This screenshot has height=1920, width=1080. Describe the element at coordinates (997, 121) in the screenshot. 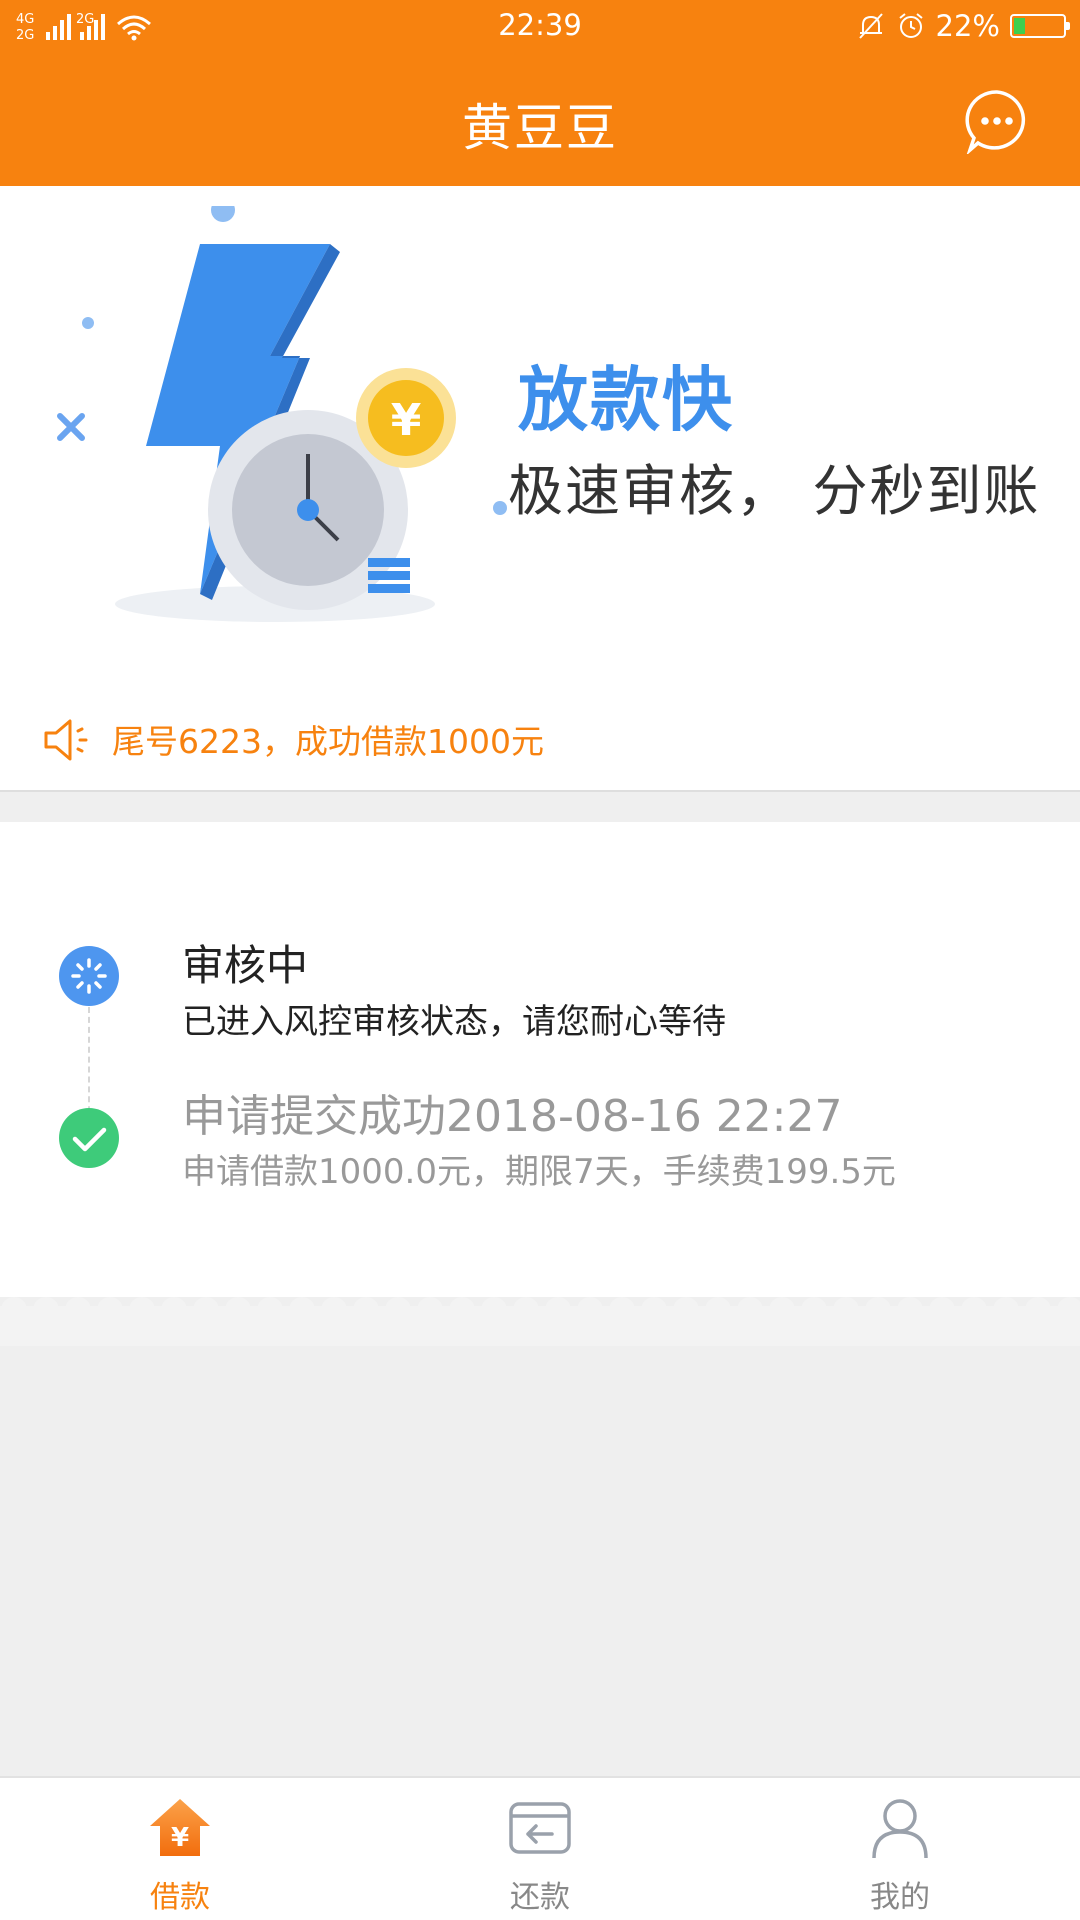

I see `more-options-button` at that location.